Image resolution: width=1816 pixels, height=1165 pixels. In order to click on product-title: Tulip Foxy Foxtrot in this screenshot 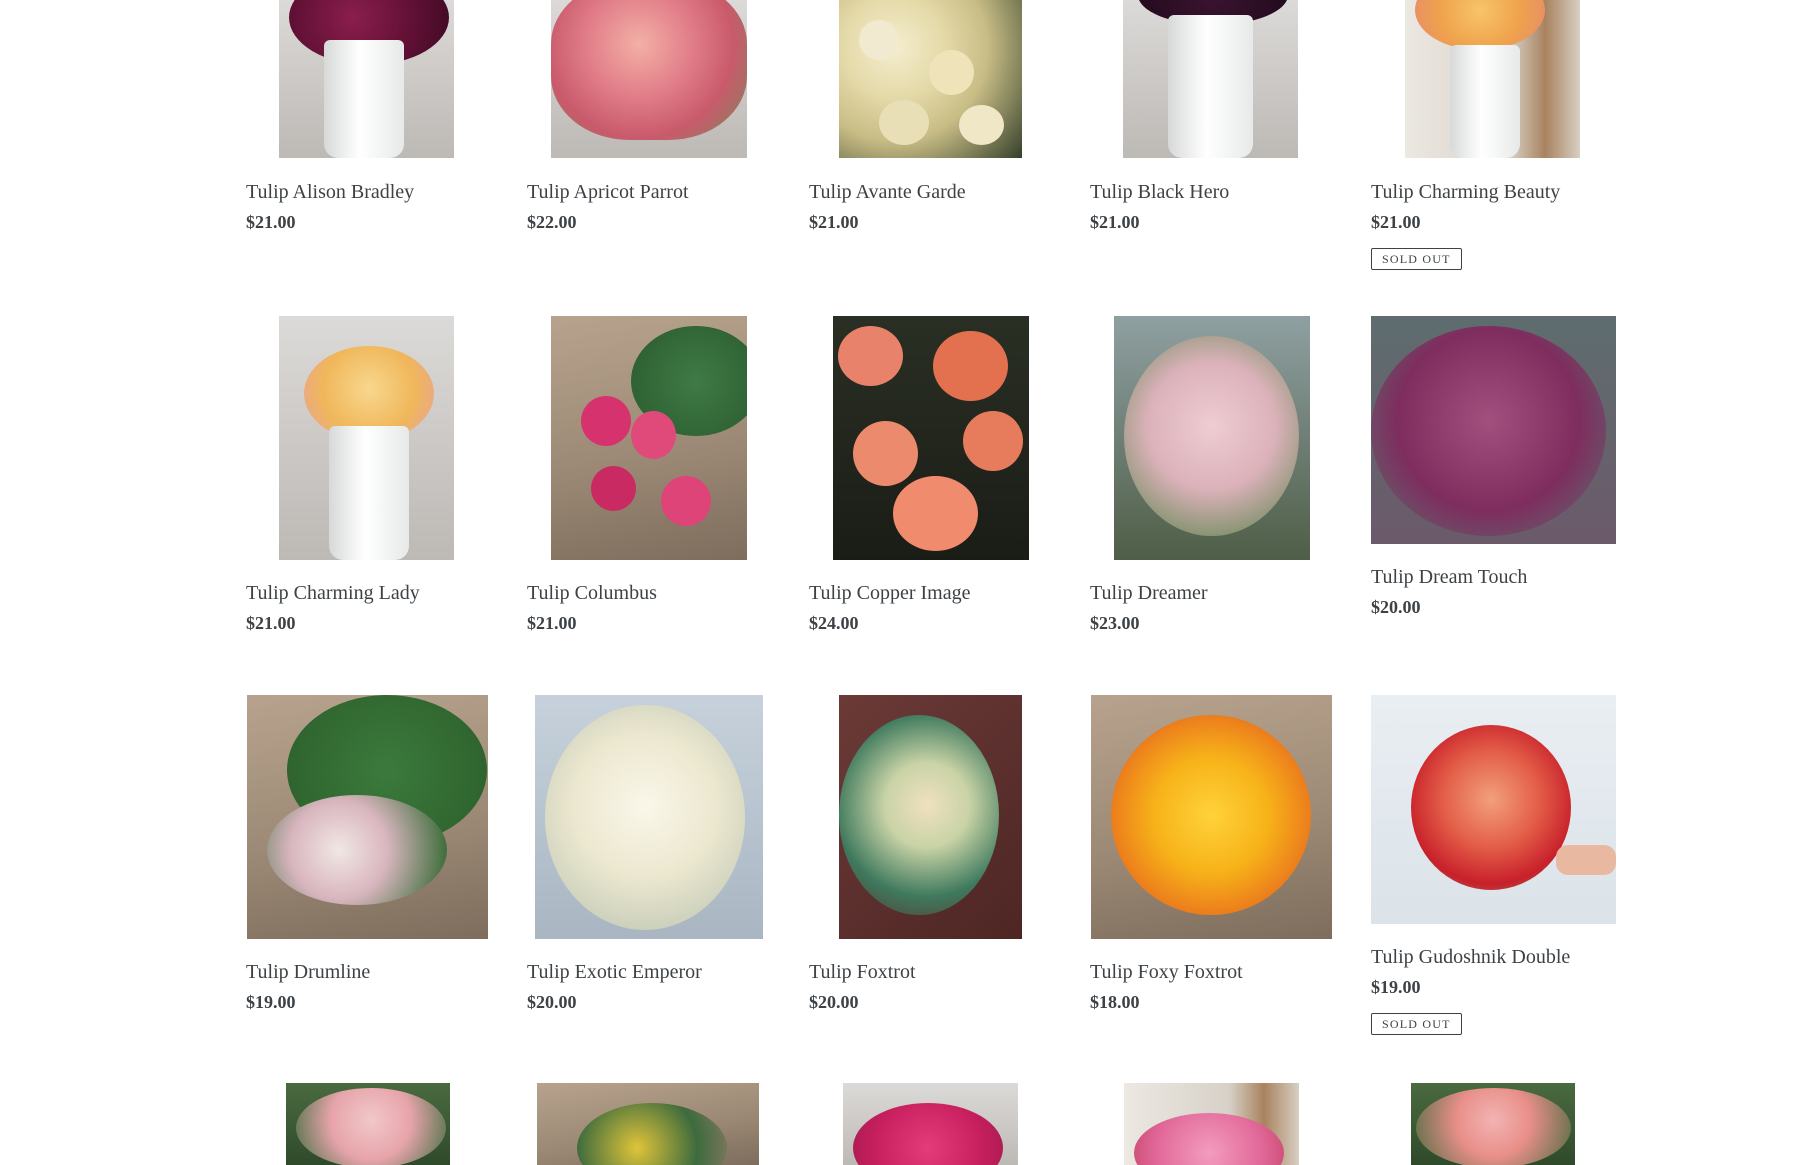, I will do `click(1166, 972)`.